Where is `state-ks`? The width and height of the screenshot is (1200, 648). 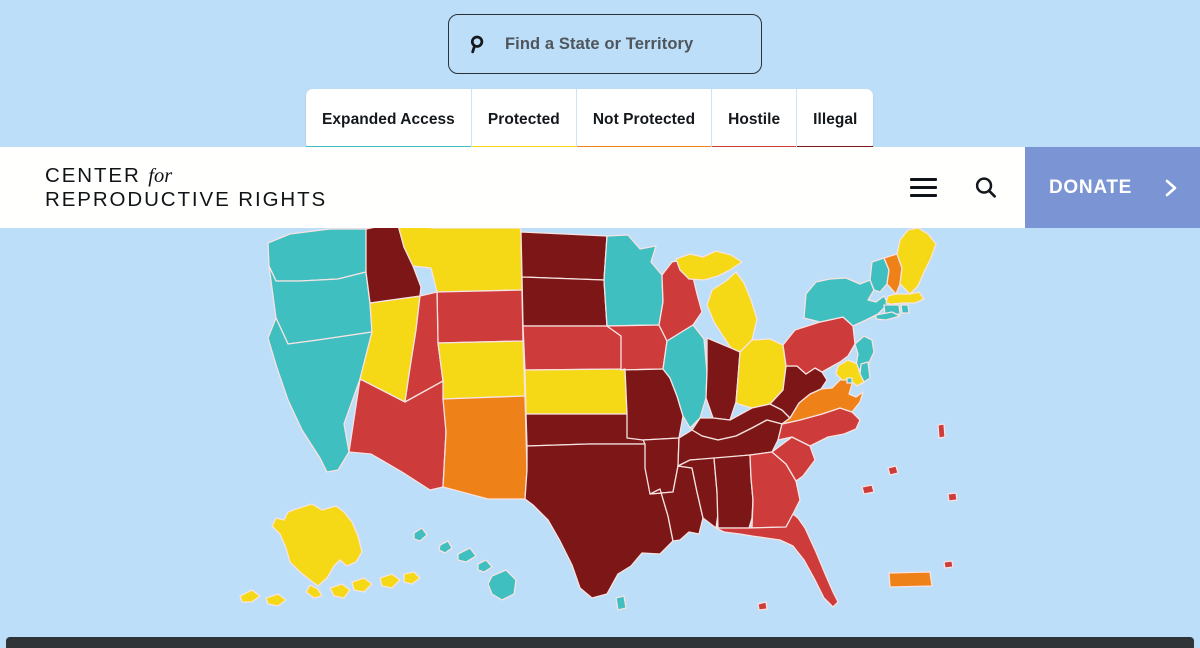 state-ks is located at coordinates (576, 391).